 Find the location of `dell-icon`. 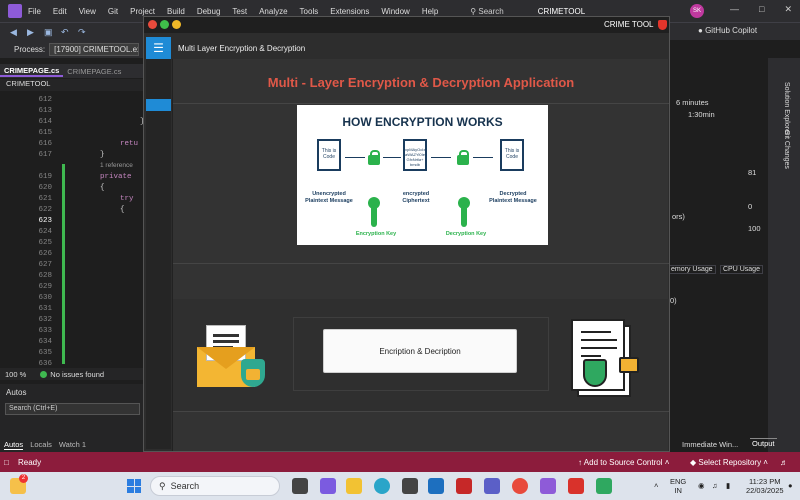

dell-icon is located at coordinates (436, 486).